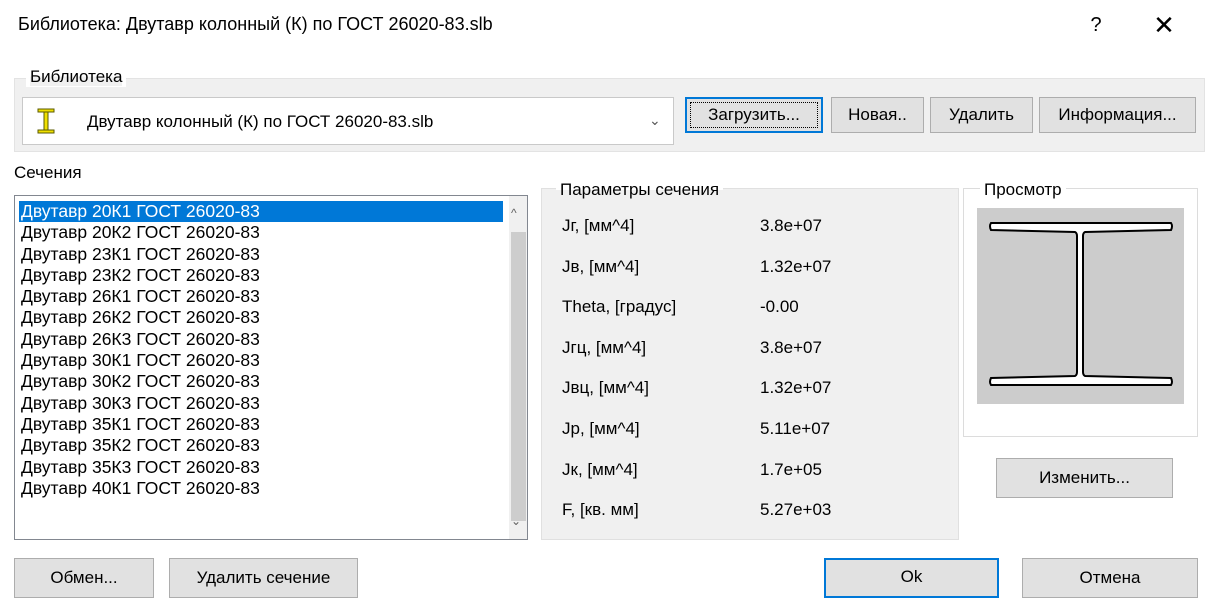 This screenshot has height=598, width=1206. I want to click on ok-button: Ok, so click(911, 578).